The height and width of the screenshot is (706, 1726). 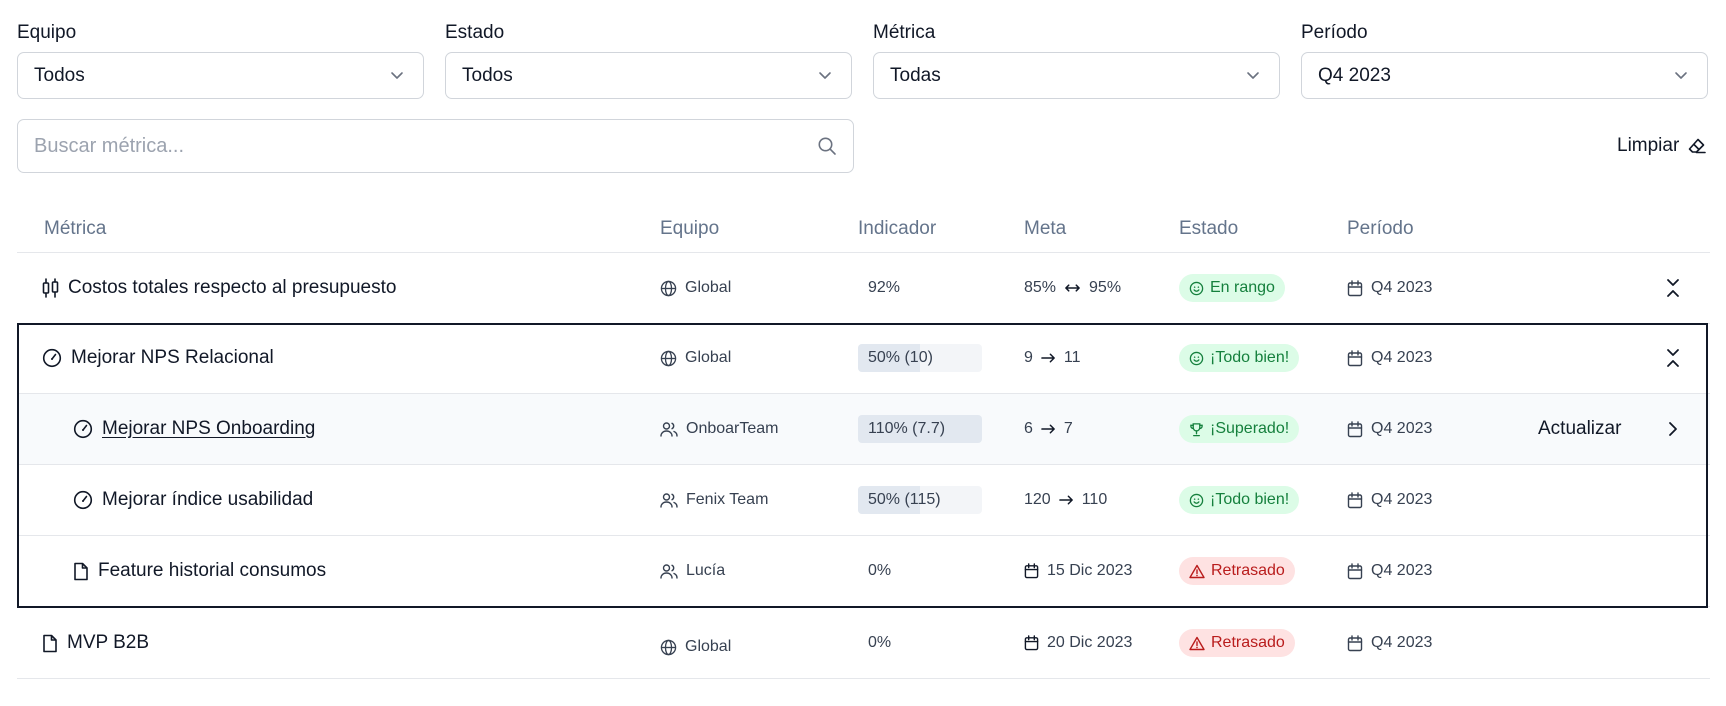 I want to click on status-label: ¡Superado!, so click(x=1250, y=428).